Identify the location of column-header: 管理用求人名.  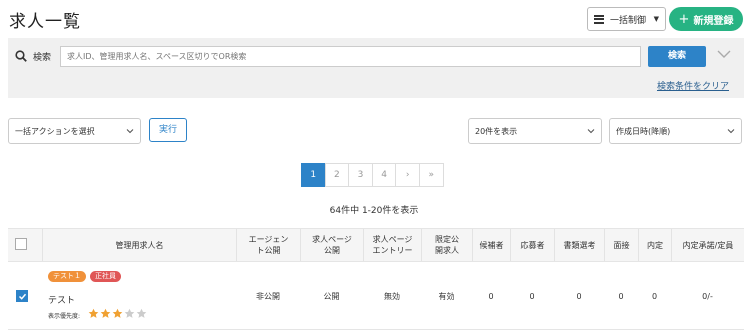
(139, 245).